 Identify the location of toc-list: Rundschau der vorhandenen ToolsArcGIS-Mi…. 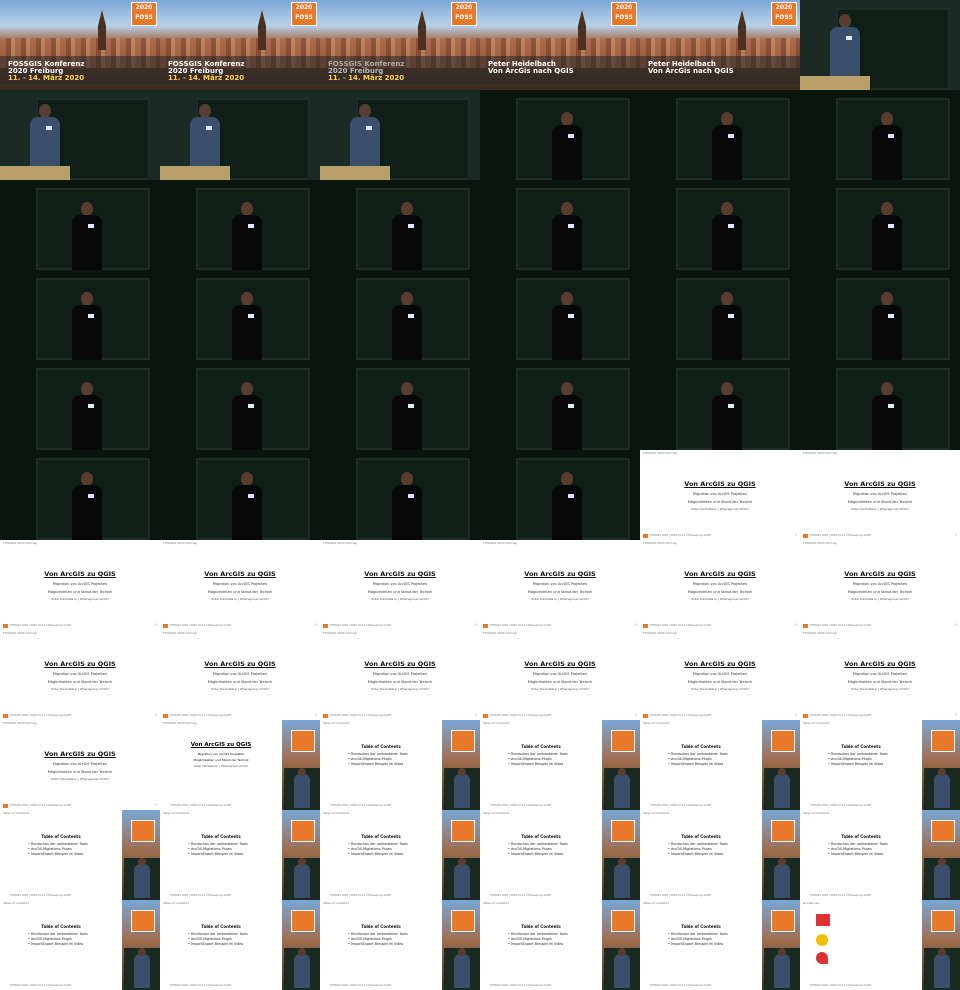
(378, 939).